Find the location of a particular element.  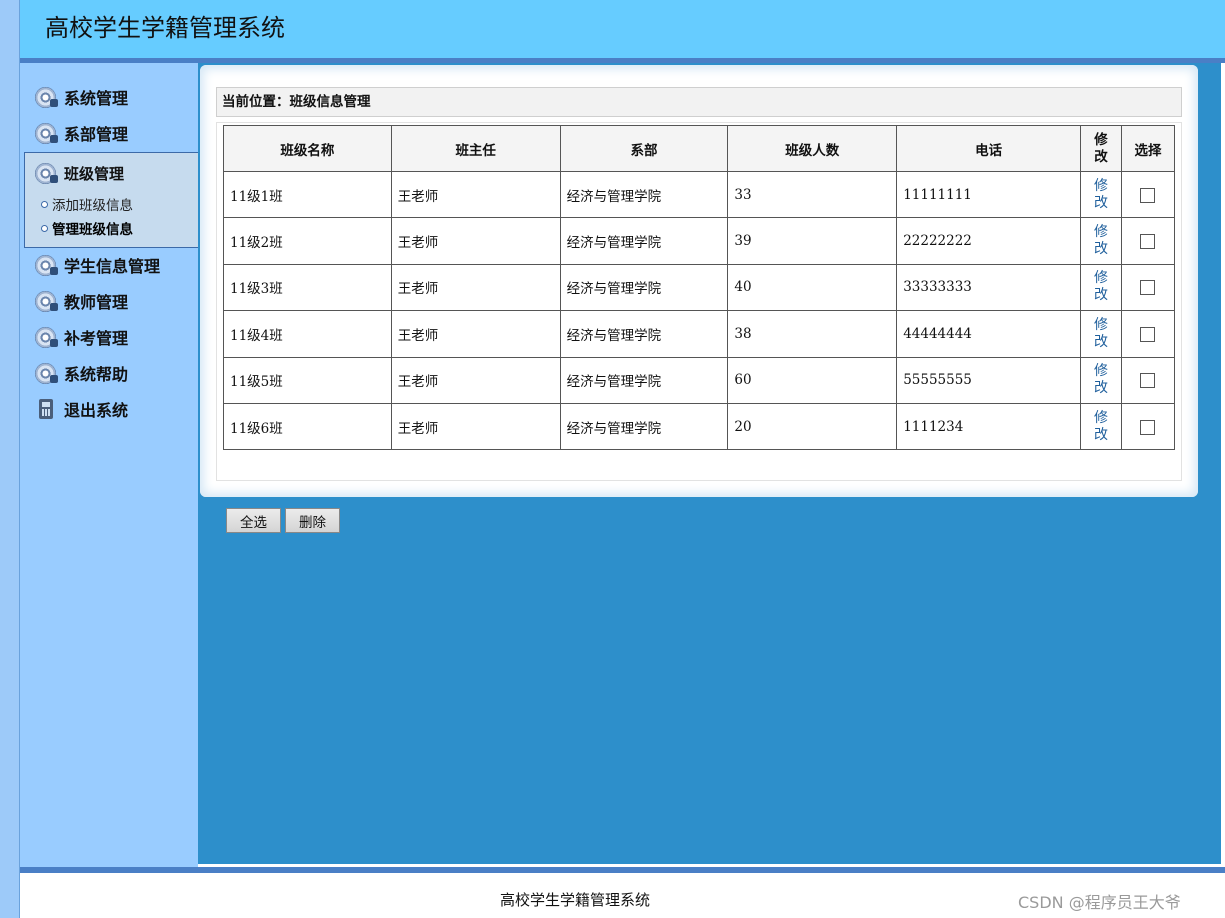

phone-icon is located at coordinates (46, 409).